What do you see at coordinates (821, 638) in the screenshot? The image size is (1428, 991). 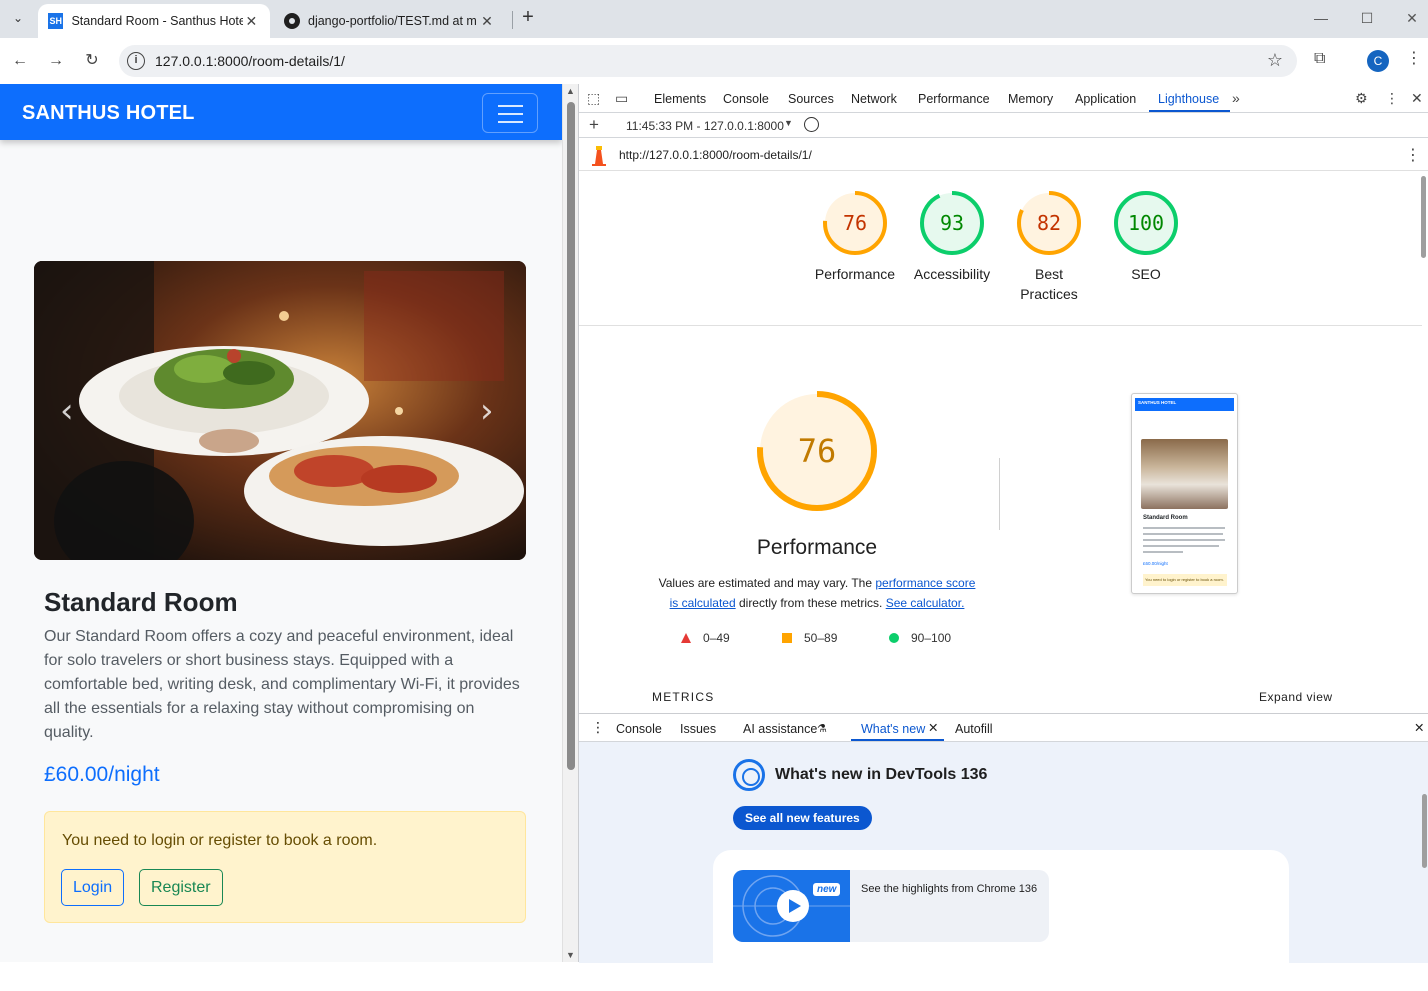 I see `legend-range: 50–89` at bounding box center [821, 638].